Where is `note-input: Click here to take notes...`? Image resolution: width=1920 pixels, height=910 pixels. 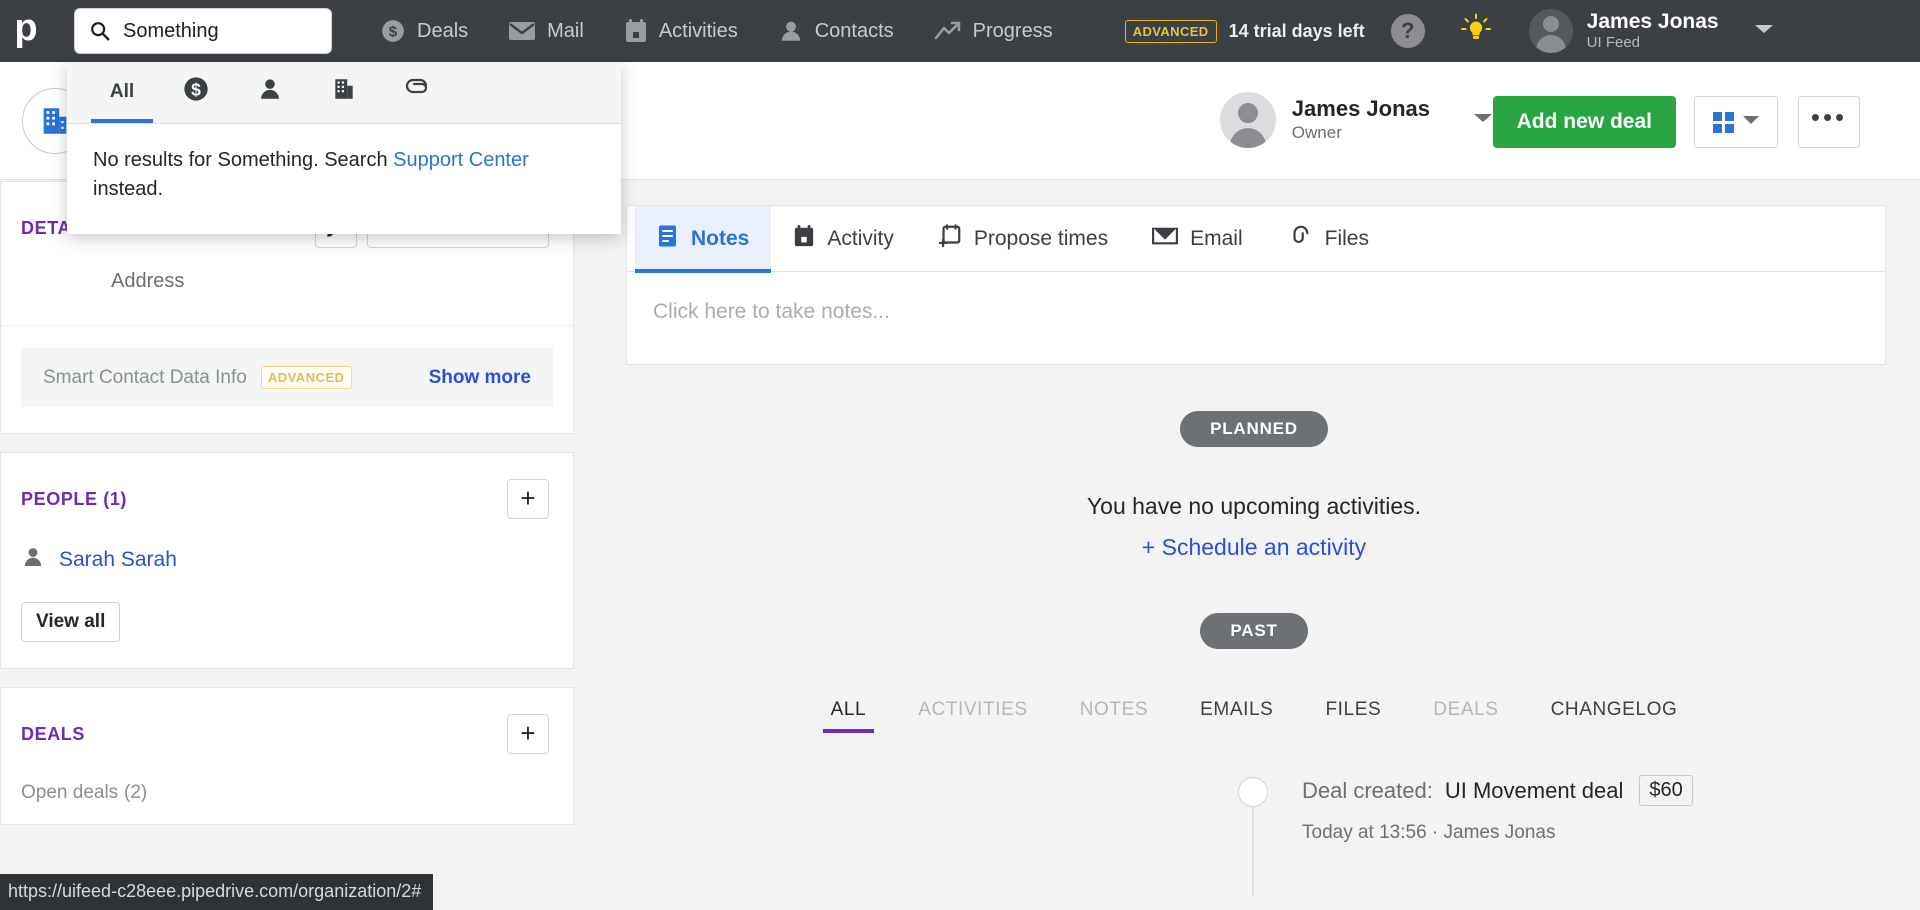 note-input: Click here to take notes... is located at coordinates (1256, 318).